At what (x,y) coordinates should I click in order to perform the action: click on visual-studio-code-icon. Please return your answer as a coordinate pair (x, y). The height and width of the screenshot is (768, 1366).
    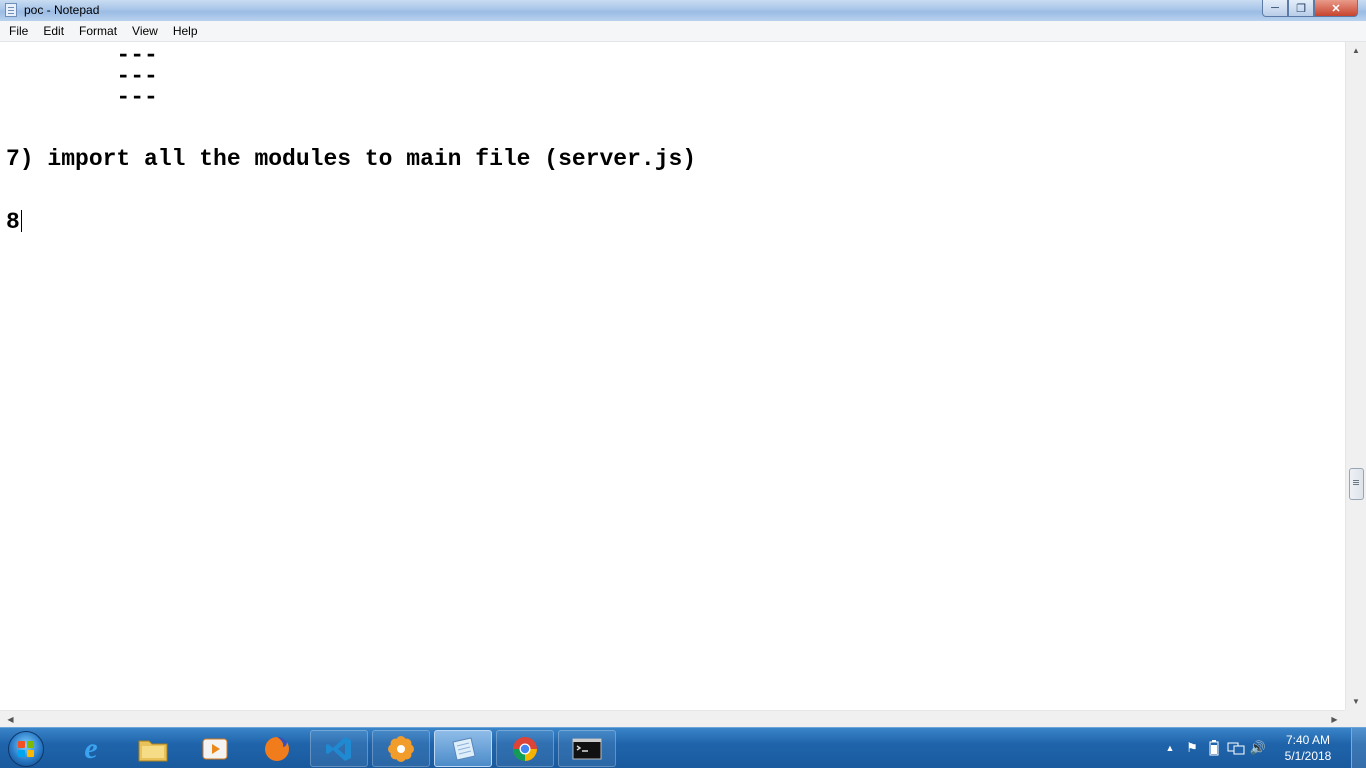
    Looking at the image, I should click on (339, 749).